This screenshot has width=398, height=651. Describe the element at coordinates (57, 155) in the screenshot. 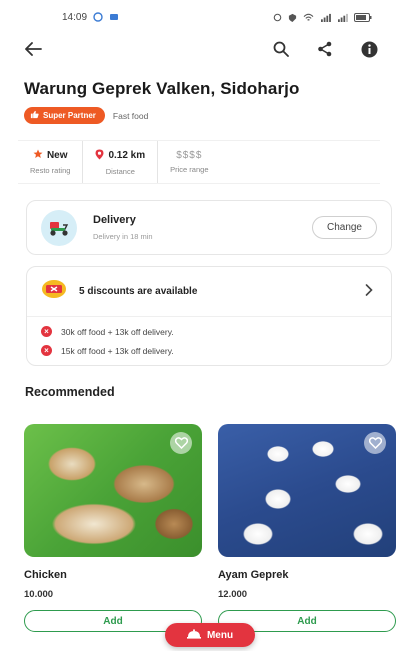

I see `stat-rating-value: New` at that location.